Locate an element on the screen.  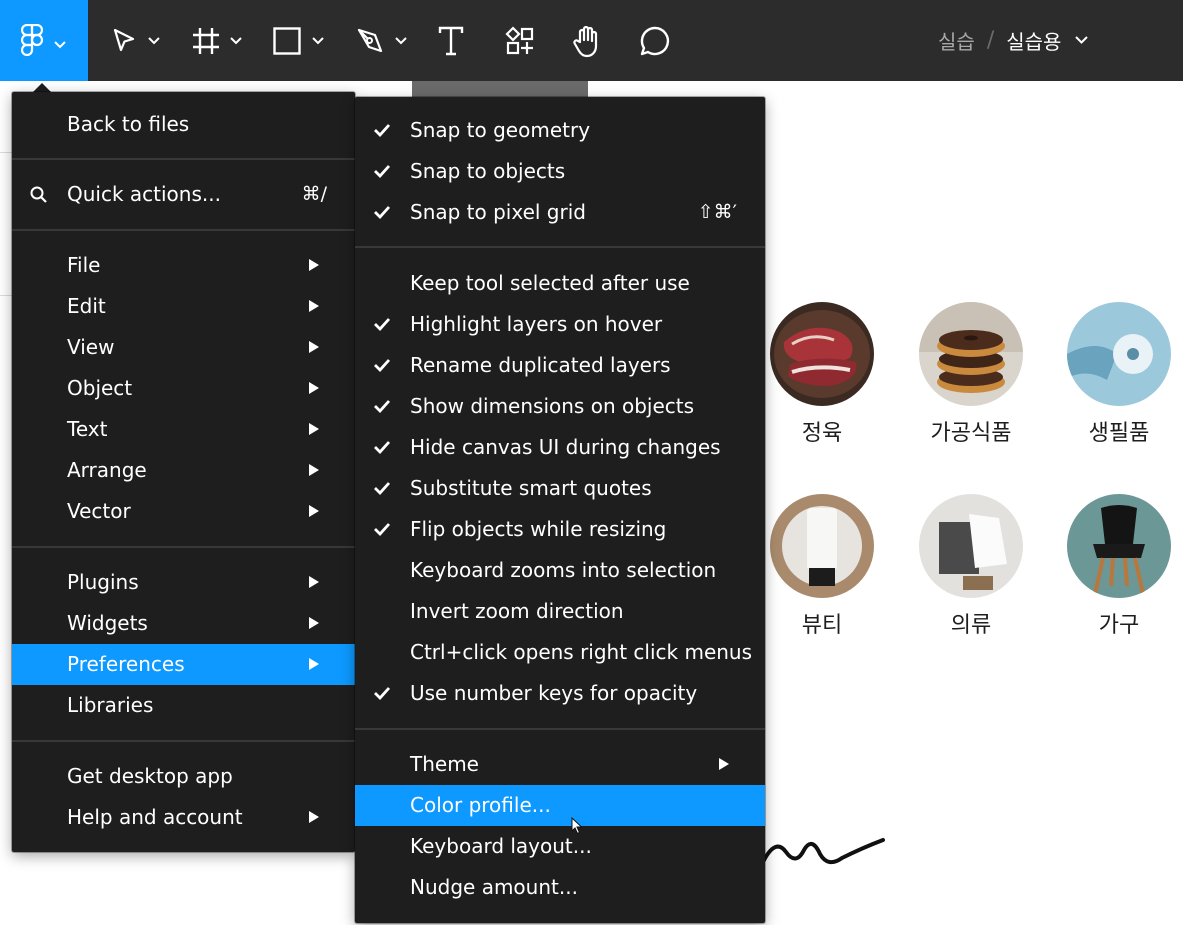
category-label: 의류 is located at coordinates (971, 625).